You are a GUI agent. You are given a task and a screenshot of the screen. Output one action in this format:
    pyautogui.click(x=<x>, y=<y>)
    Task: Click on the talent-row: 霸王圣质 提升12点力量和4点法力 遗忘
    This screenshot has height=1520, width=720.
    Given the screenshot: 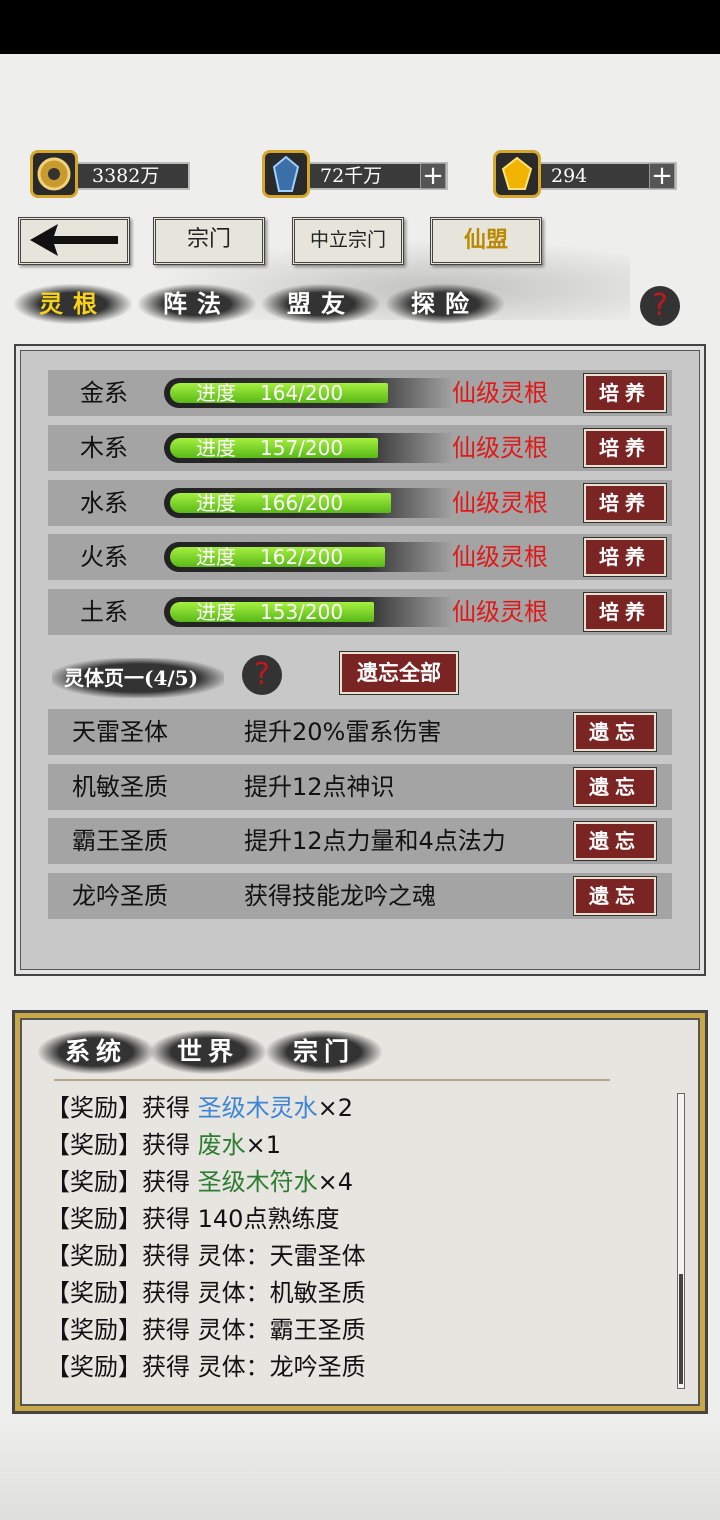 What is the action you would take?
    pyautogui.click(x=360, y=841)
    